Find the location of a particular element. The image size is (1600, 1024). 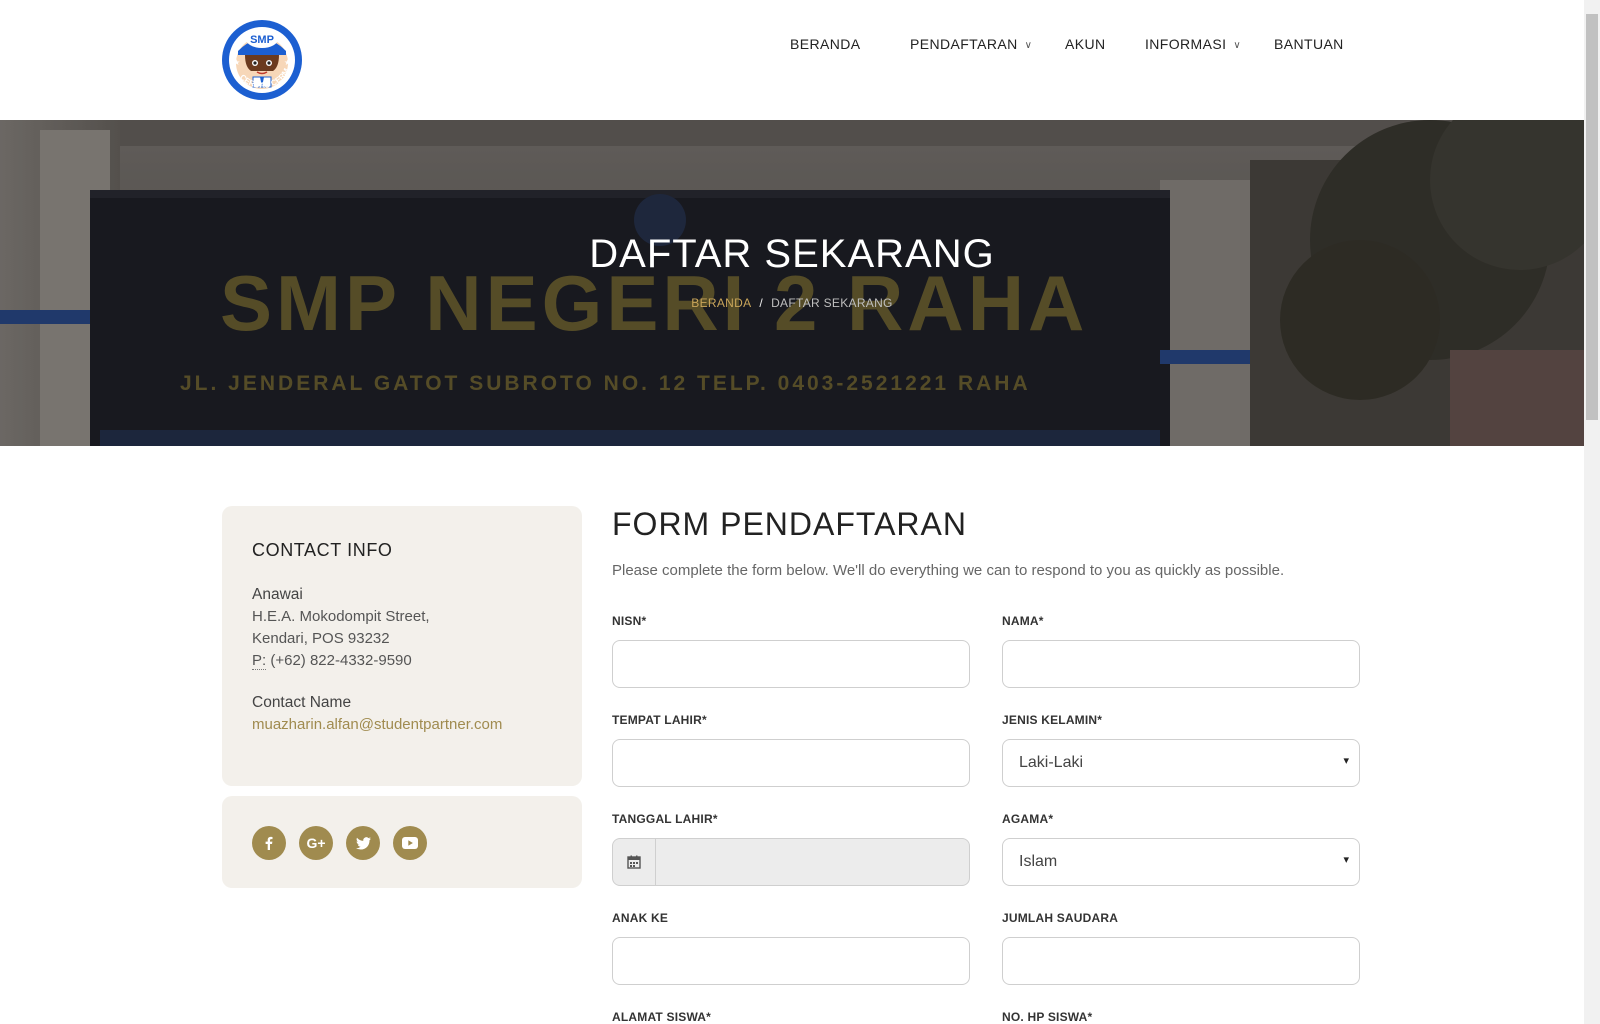

contact-city: Kendari, POS 93232 is located at coordinates (321, 638).